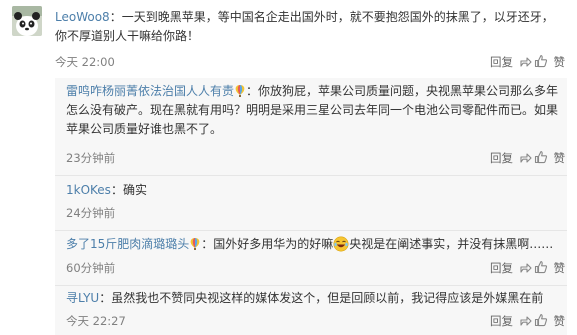  What do you see at coordinates (96, 321) in the screenshot?
I see `reply-time: 今天 22:27` at bounding box center [96, 321].